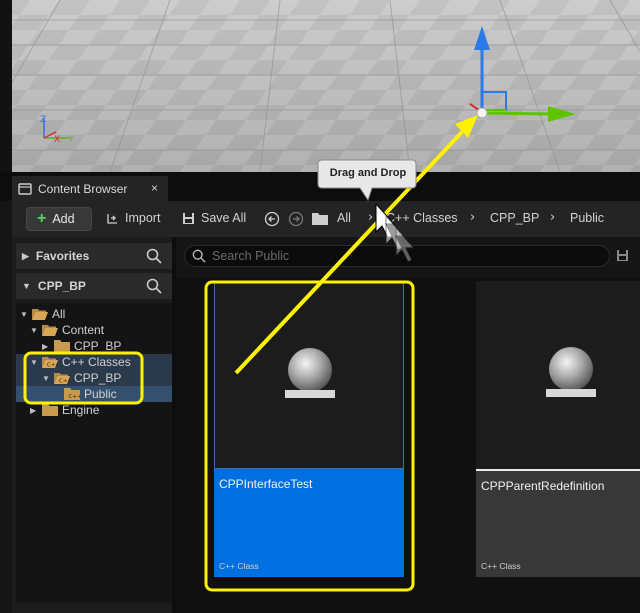  What do you see at coordinates (344, 218) in the screenshot?
I see `breadcrumb-all: All` at bounding box center [344, 218].